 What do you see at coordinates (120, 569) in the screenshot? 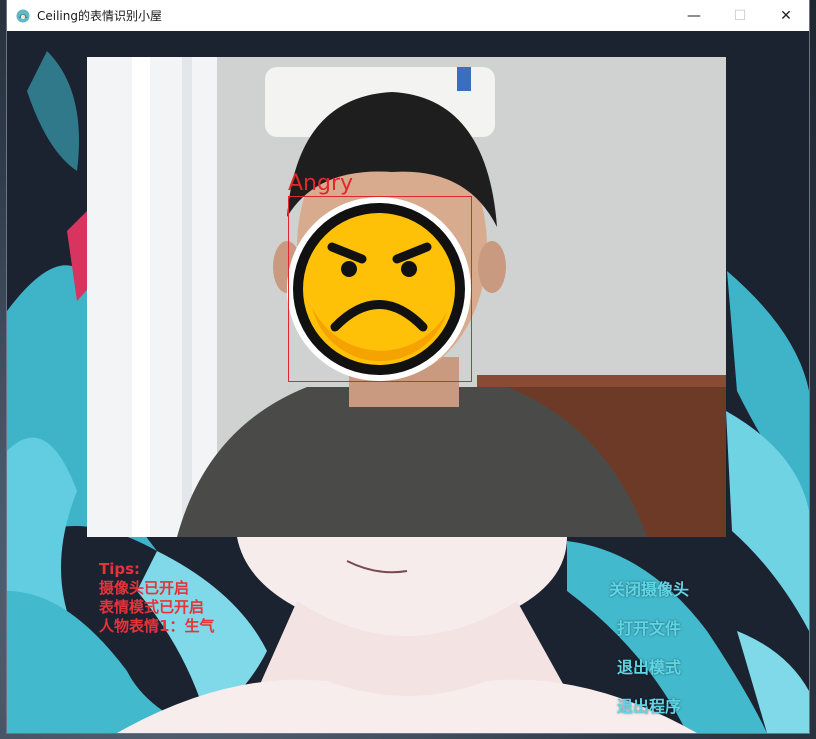
I see `tips-heading: Tips:` at bounding box center [120, 569].